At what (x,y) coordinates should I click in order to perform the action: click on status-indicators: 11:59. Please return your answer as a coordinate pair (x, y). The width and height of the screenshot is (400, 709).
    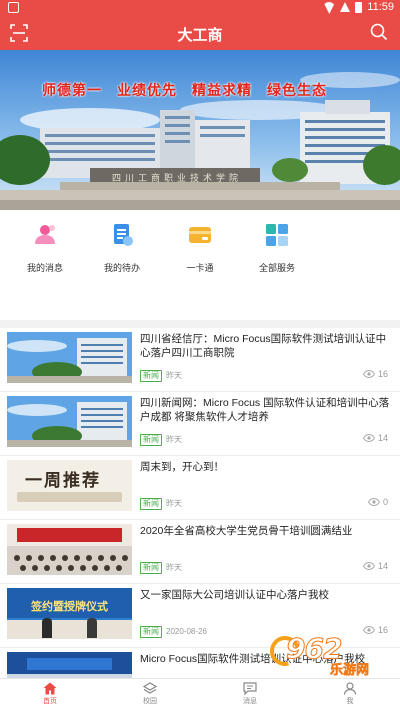
    Looking at the image, I should click on (358, 7).